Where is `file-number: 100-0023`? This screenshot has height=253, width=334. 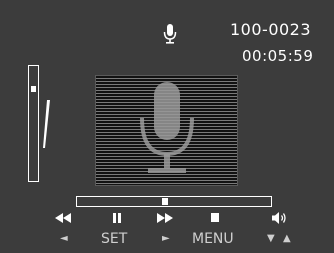 file-number: 100-0023 is located at coordinates (271, 29).